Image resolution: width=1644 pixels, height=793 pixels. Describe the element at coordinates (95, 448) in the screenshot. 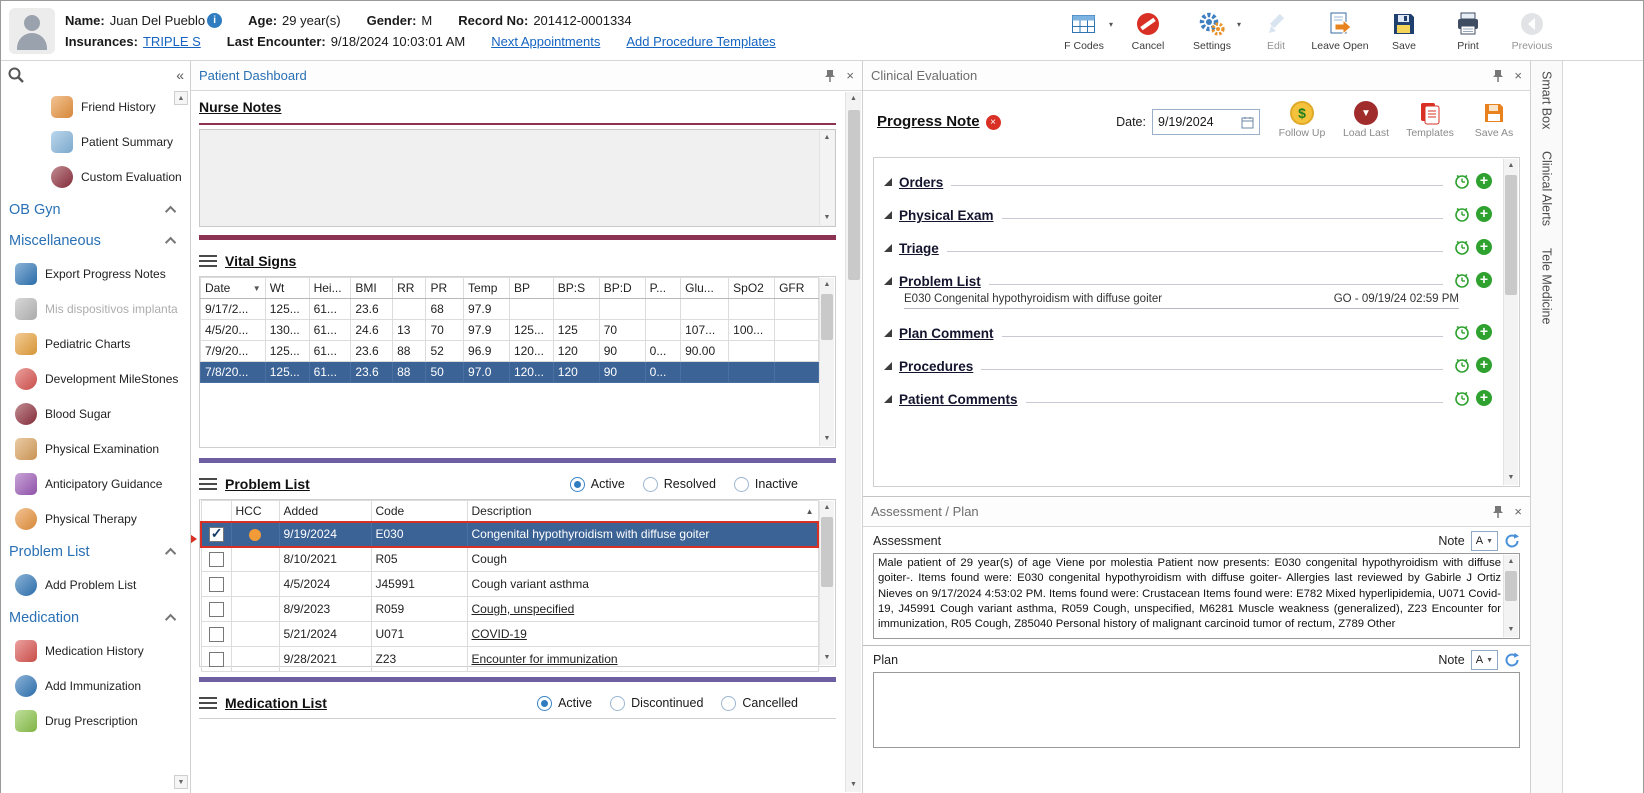

I see `sidebar-item-physical-examination: Physical Examination` at that location.